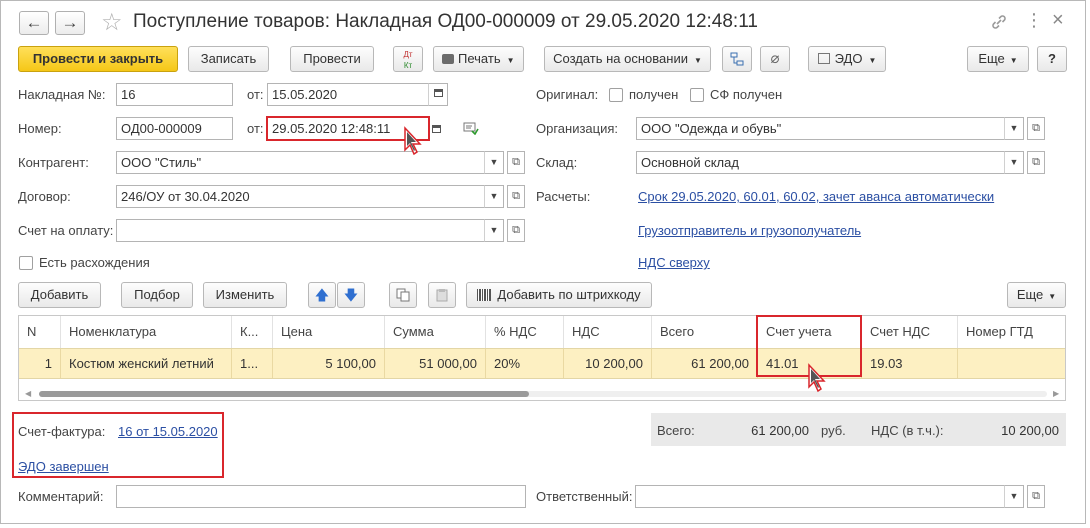 Image resolution: width=1090 pixels, height=528 pixels. I want to click on responsible-open-button: ⧉, so click(1036, 496).